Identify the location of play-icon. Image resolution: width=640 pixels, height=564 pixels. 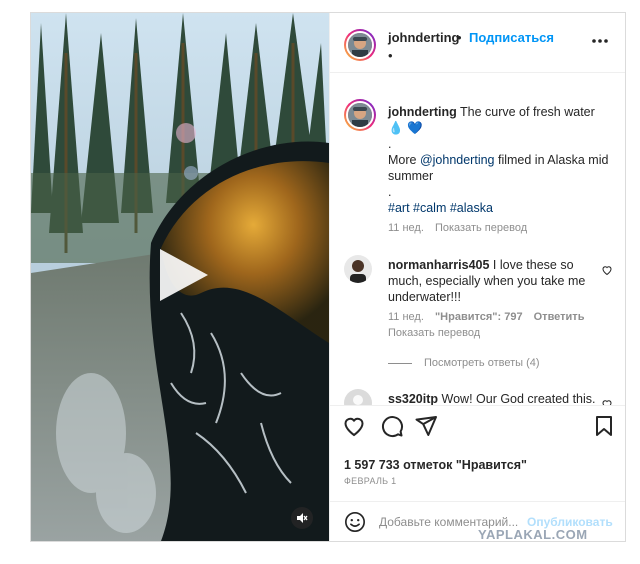
(182, 275).